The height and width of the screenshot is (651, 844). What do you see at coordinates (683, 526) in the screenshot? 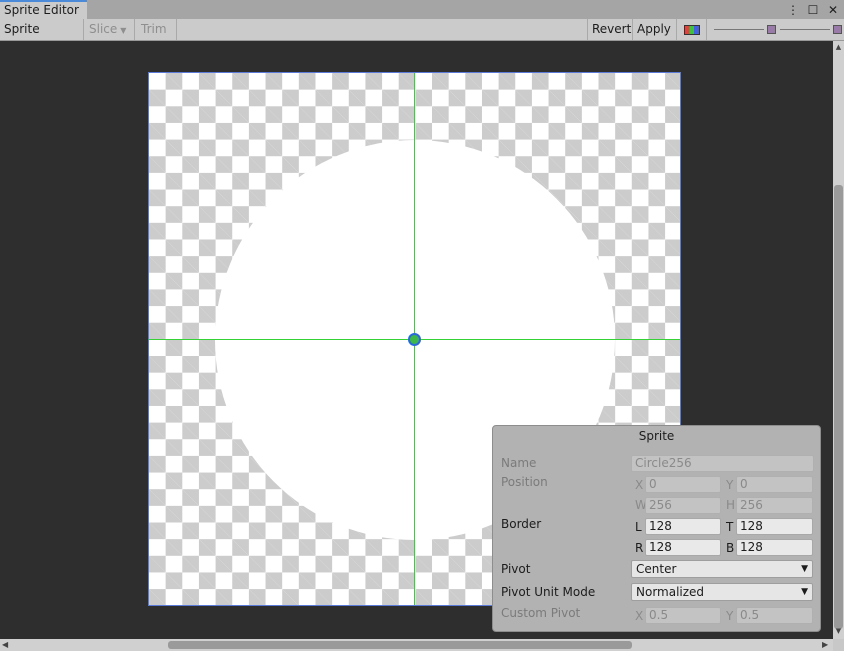
I see `border-left-field: 128` at bounding box center [683, 526].